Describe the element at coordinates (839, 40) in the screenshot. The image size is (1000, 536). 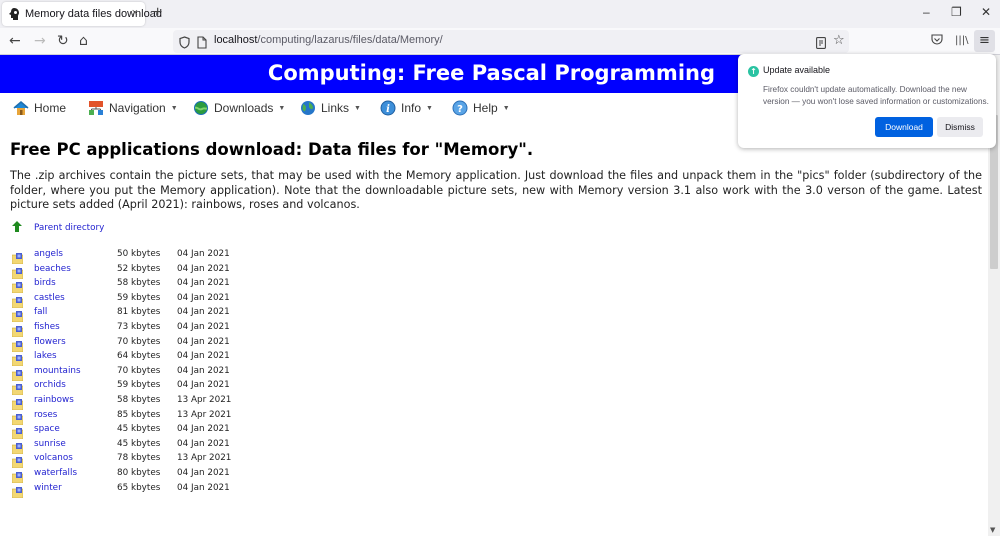
I see `bookmark-star-icon: ☆` at that location.